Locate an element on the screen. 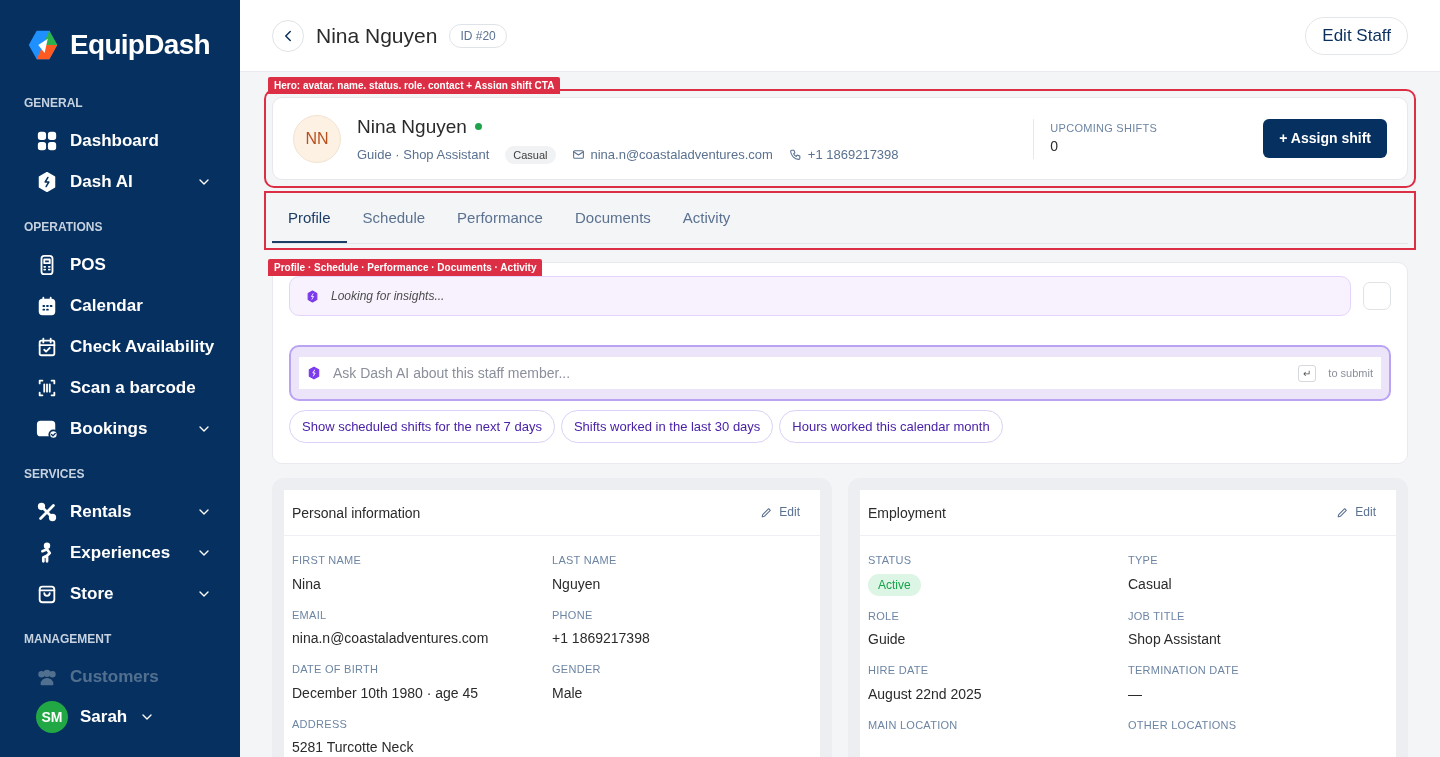 The image size is (1440, 757). field-label: GENDER is located at coordinates (577, 669).